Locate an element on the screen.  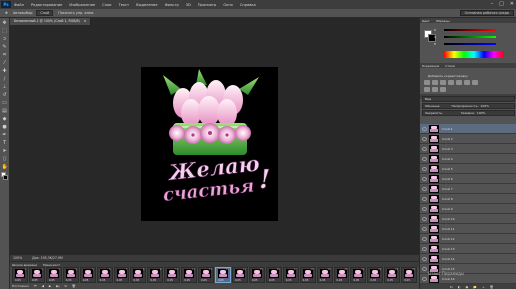
animation-frame: 10 0,05 is located at coordinates (172, 275).